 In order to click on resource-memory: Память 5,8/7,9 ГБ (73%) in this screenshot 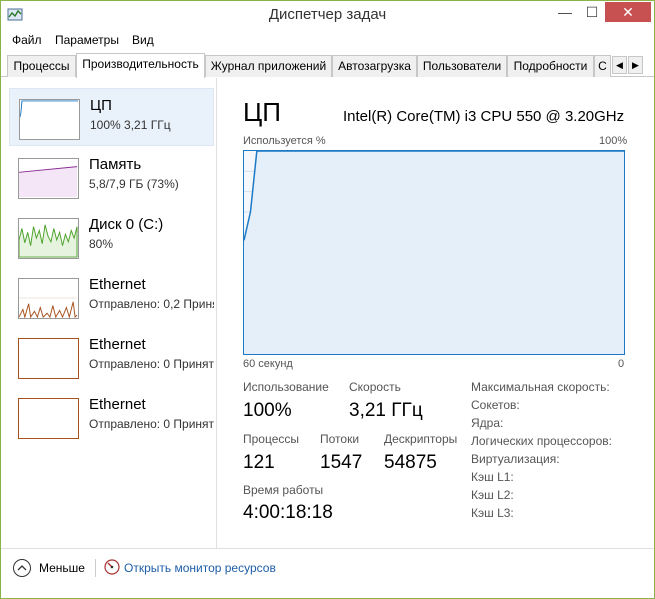, I will do `click(111, 177)`.